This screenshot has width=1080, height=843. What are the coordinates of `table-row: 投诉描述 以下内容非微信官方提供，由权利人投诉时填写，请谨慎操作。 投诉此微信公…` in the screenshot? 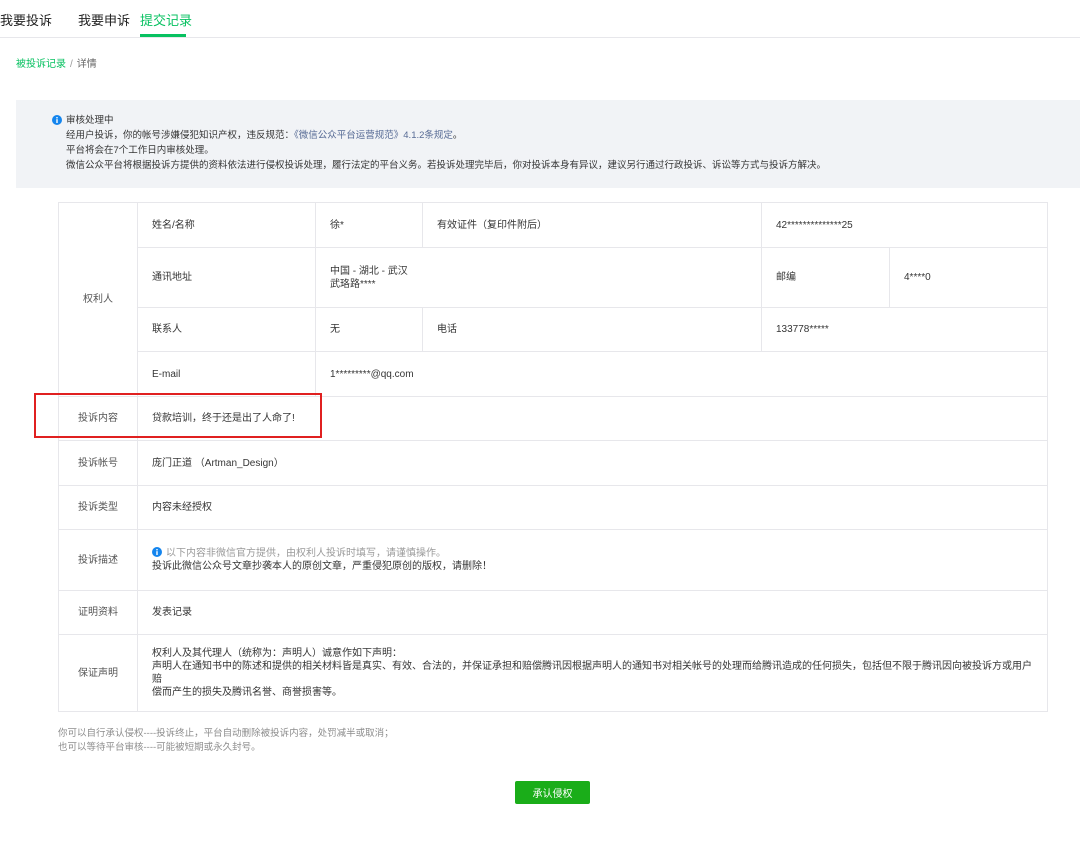 It's located at (553, 560).